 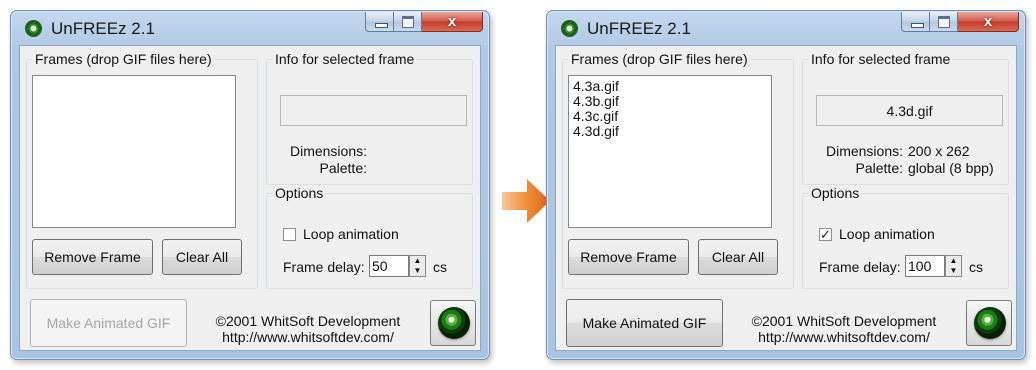 I want to click on list-item: 4.3a.gif, so click(x=670, y=86).